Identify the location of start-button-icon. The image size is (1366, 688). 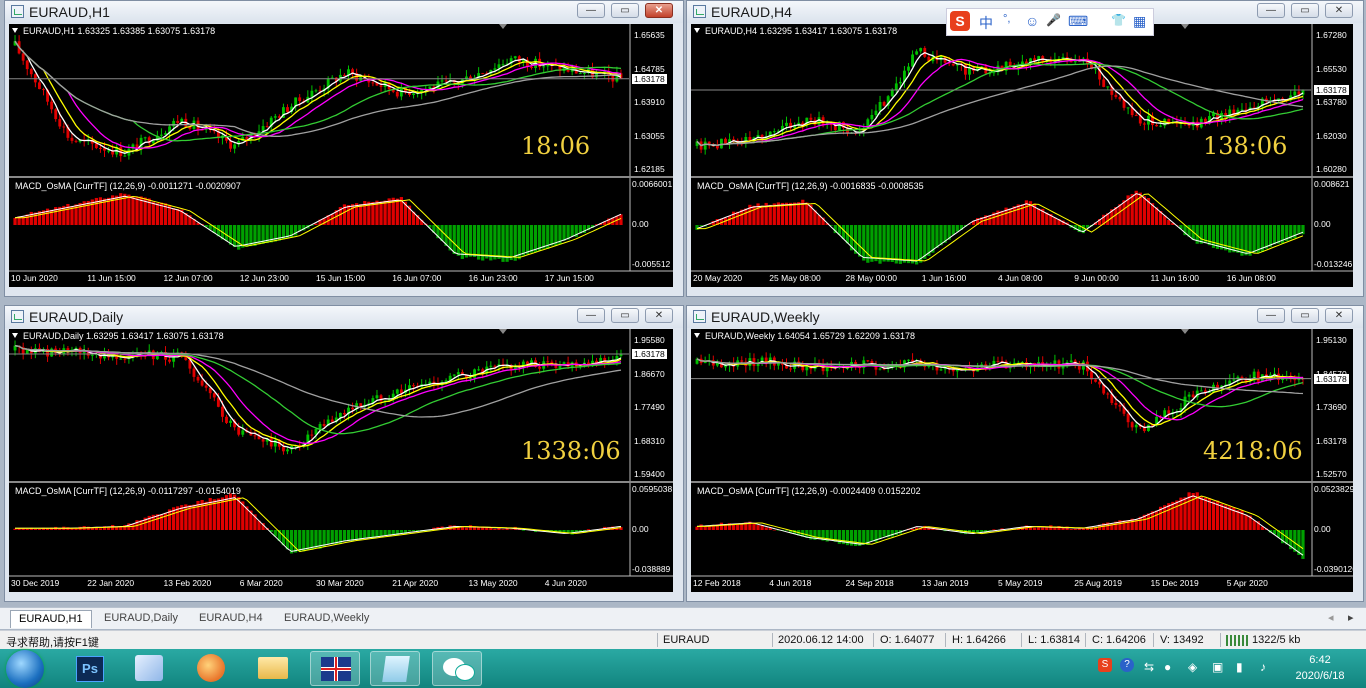
(25, 669).